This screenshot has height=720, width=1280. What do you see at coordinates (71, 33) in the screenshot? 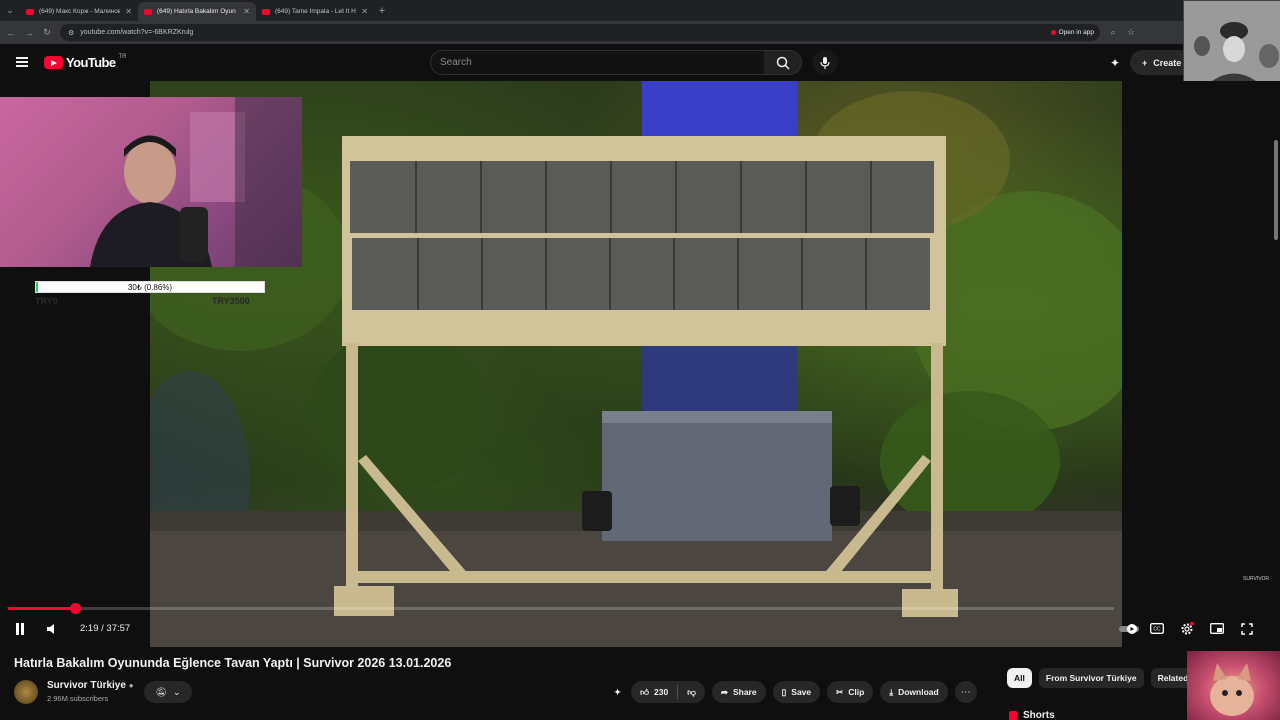
I see `site-info-icon: ⚙` at bounding box center [71, 33].